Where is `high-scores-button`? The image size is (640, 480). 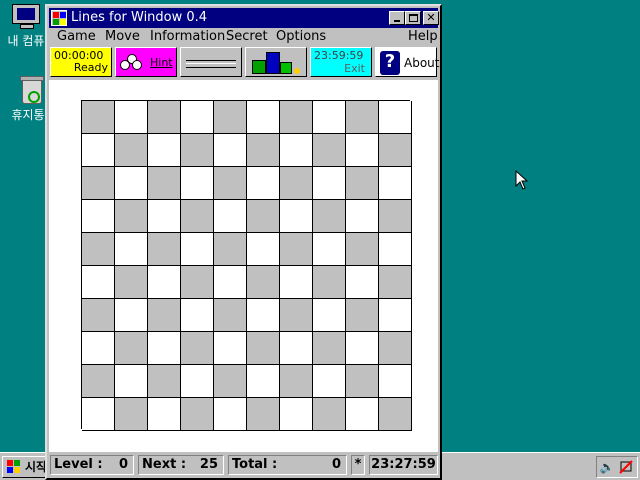
high-scores-button is located at coordinates (276, 62).